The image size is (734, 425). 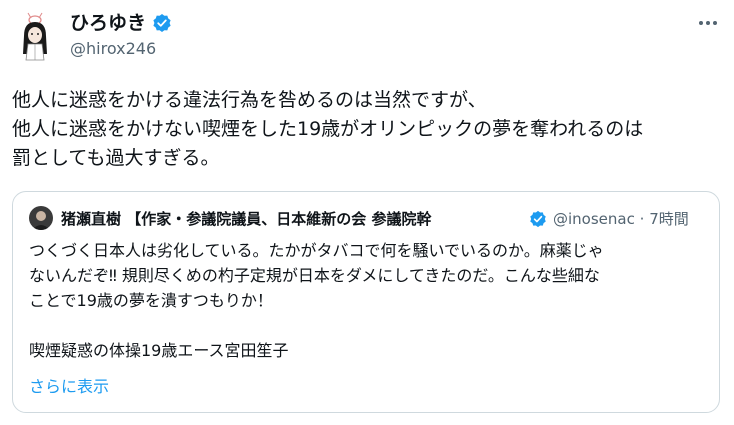 What do you see at coordinates (159, 350) in the screenshot?
I see `quoted-text-line: 喫煙疑惑の体操19歳エース宮田笙子` at bounding box center [159, 350].